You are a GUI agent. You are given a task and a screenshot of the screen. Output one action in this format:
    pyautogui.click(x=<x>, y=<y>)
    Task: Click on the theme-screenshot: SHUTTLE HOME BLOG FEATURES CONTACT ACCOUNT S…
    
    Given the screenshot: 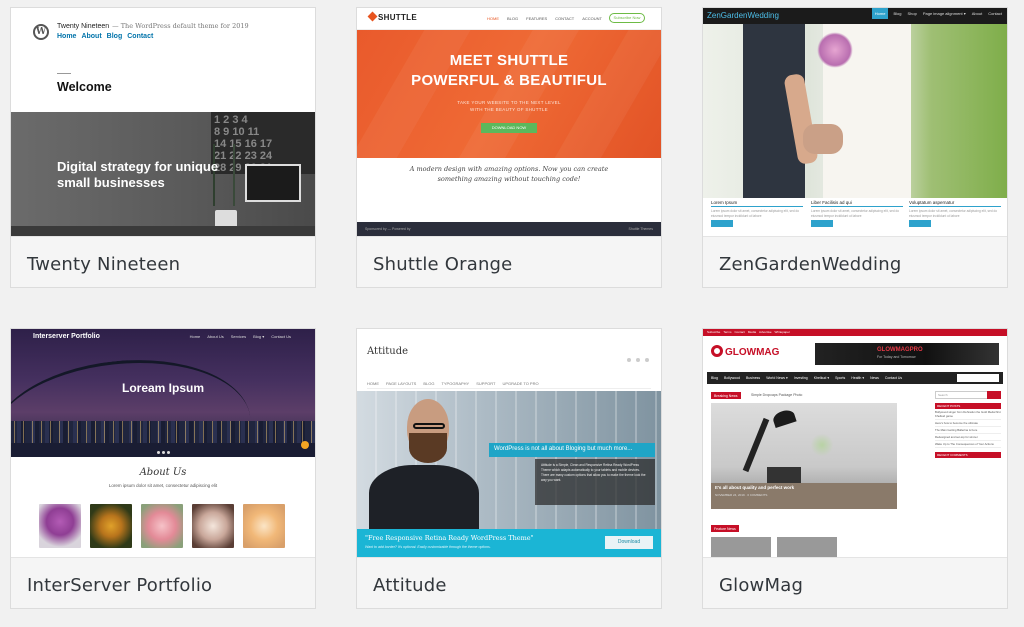 What is the action you would take?
    pyautogui.click(x=509, y=122)
    